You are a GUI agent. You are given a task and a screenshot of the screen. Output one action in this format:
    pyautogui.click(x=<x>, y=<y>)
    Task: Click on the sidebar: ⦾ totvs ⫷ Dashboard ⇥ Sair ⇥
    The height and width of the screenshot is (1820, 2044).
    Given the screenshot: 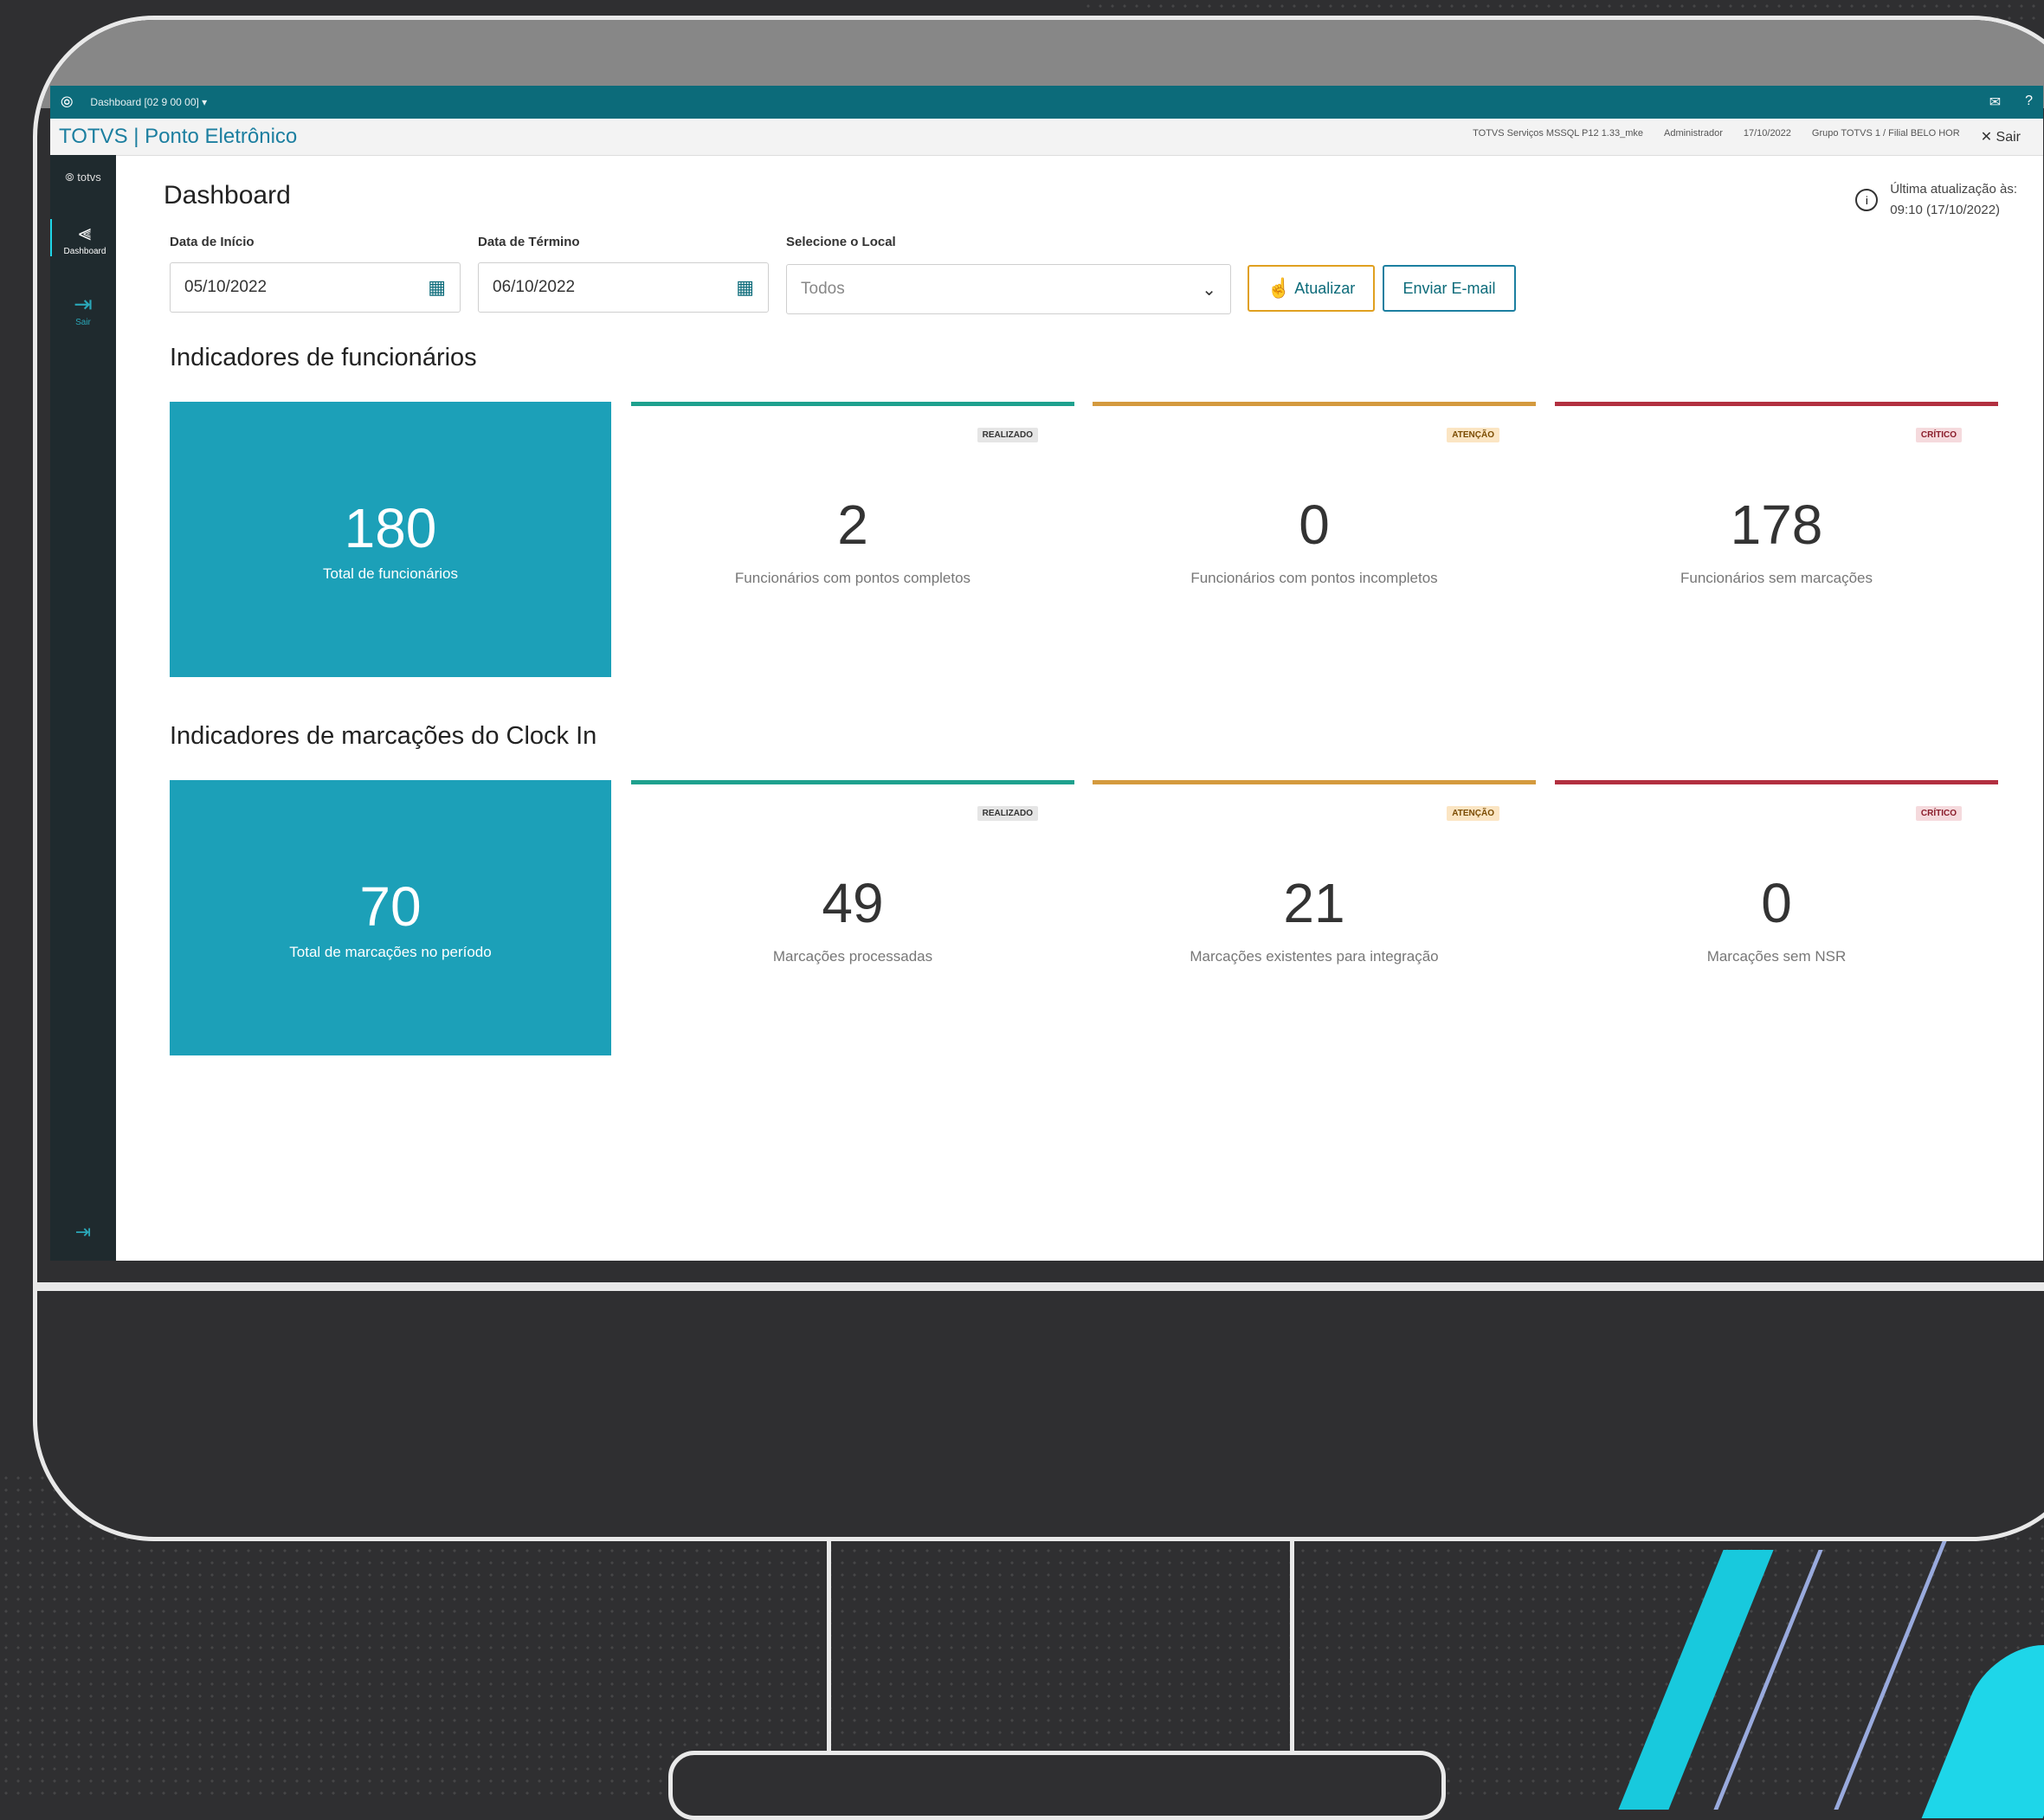 What is the action you would take?
    pyautogui.click(x=83, y=708)
    